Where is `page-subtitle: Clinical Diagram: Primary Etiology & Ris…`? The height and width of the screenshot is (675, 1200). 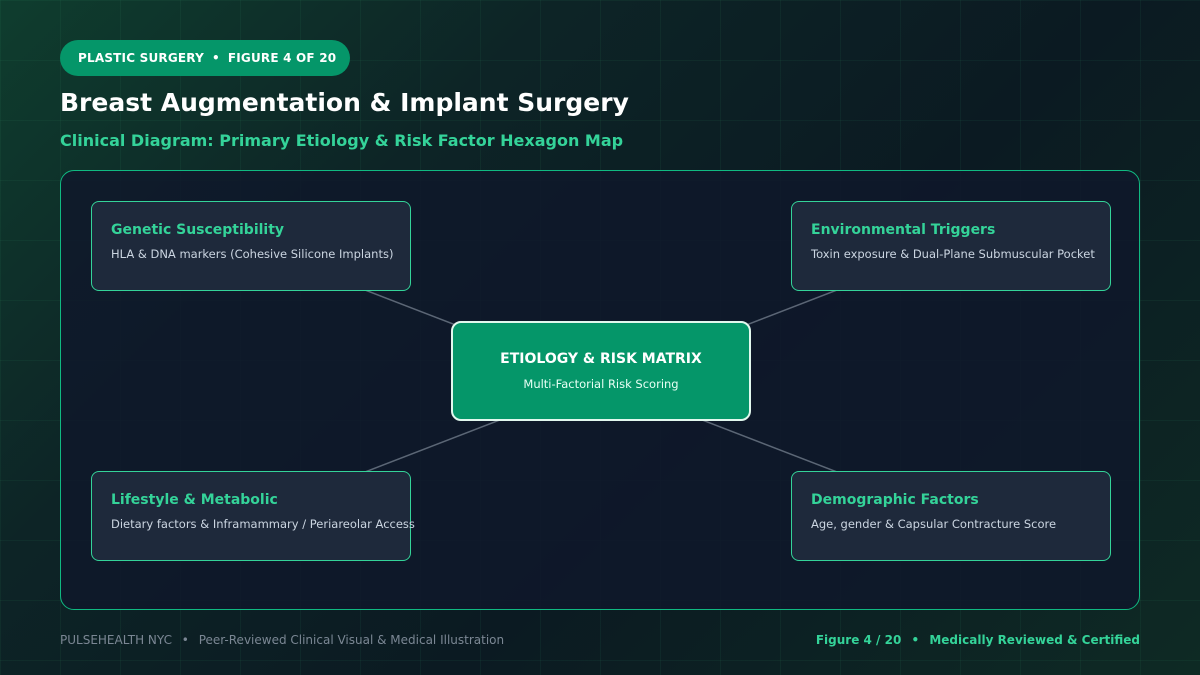
page-subtitle: Clinical Diagram: Primary Etiology & Ris… is located at coordinates (342, 140).